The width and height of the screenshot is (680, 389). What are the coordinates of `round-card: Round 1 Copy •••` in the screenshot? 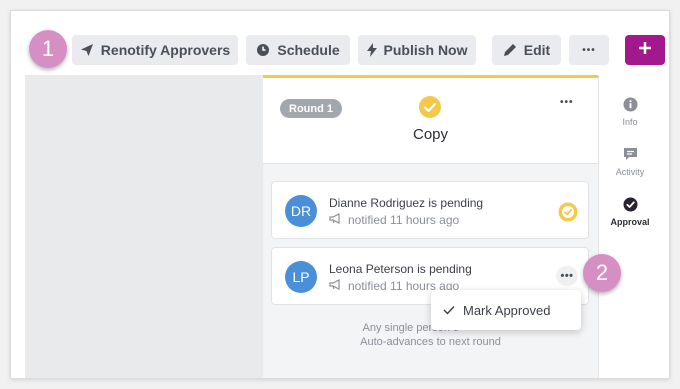 It's located at (430, 119).